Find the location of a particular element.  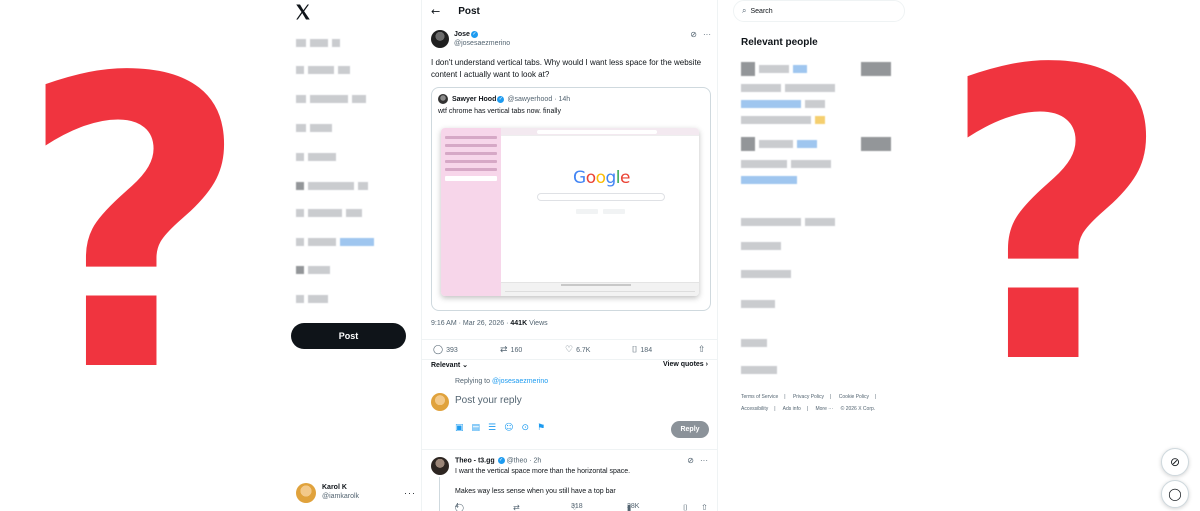

comment-author-name: Theo - t3.gg is located at coordinates (475, 460).